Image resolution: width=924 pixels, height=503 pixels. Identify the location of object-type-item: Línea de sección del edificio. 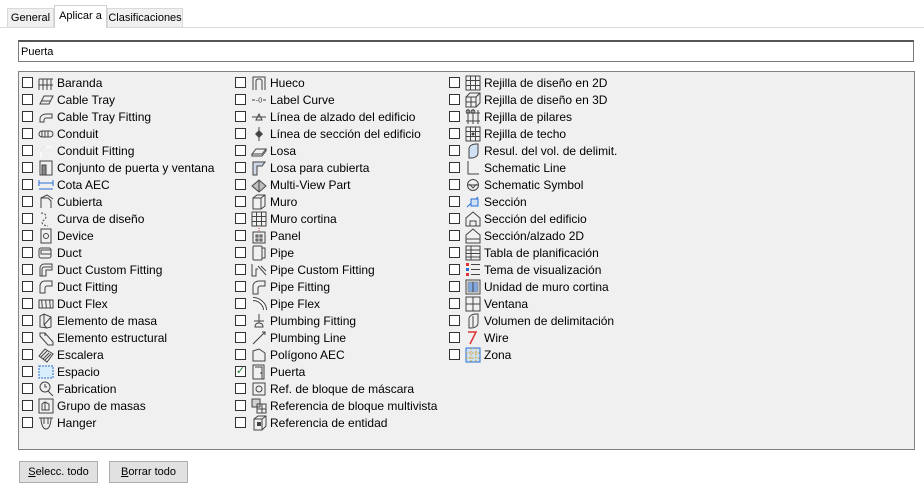
(336, 133).